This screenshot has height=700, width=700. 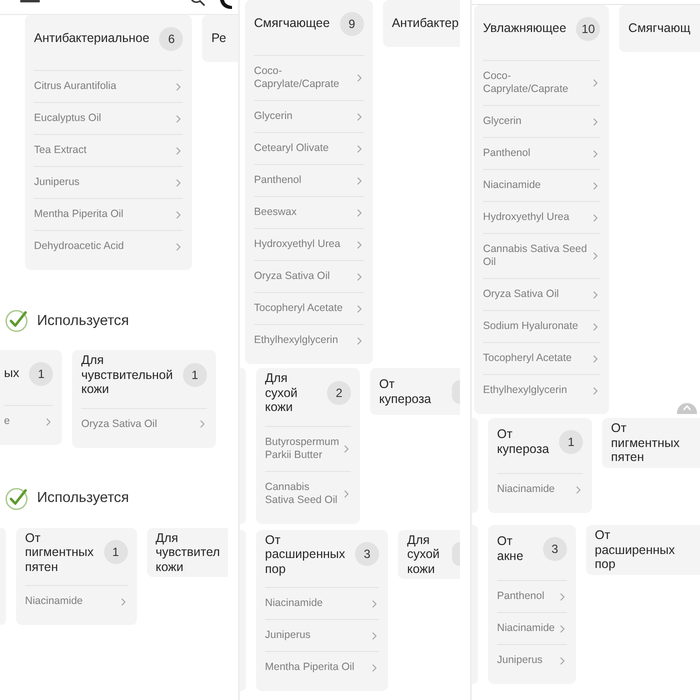 I want to click on section-title: Используется, so click(x=83, y=321).